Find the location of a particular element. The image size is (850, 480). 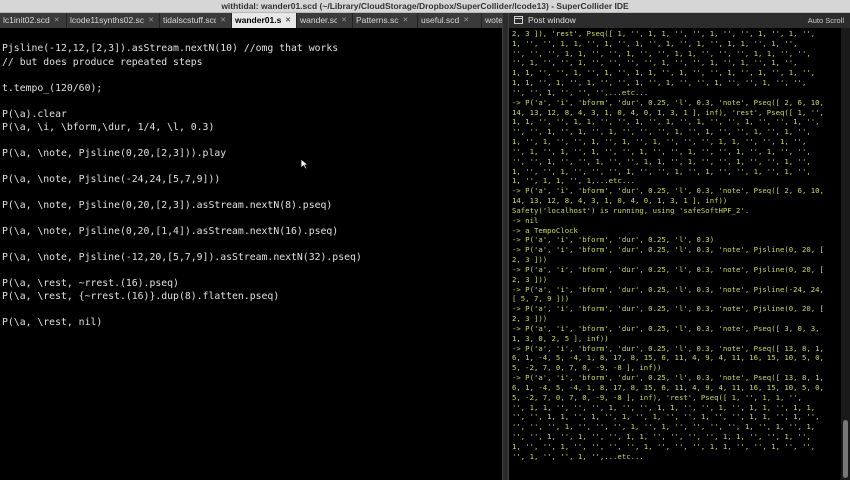

code-line: P(\a, \note, Pjsline(0,20,[2,3])).play is located at coordinates (114, 153).